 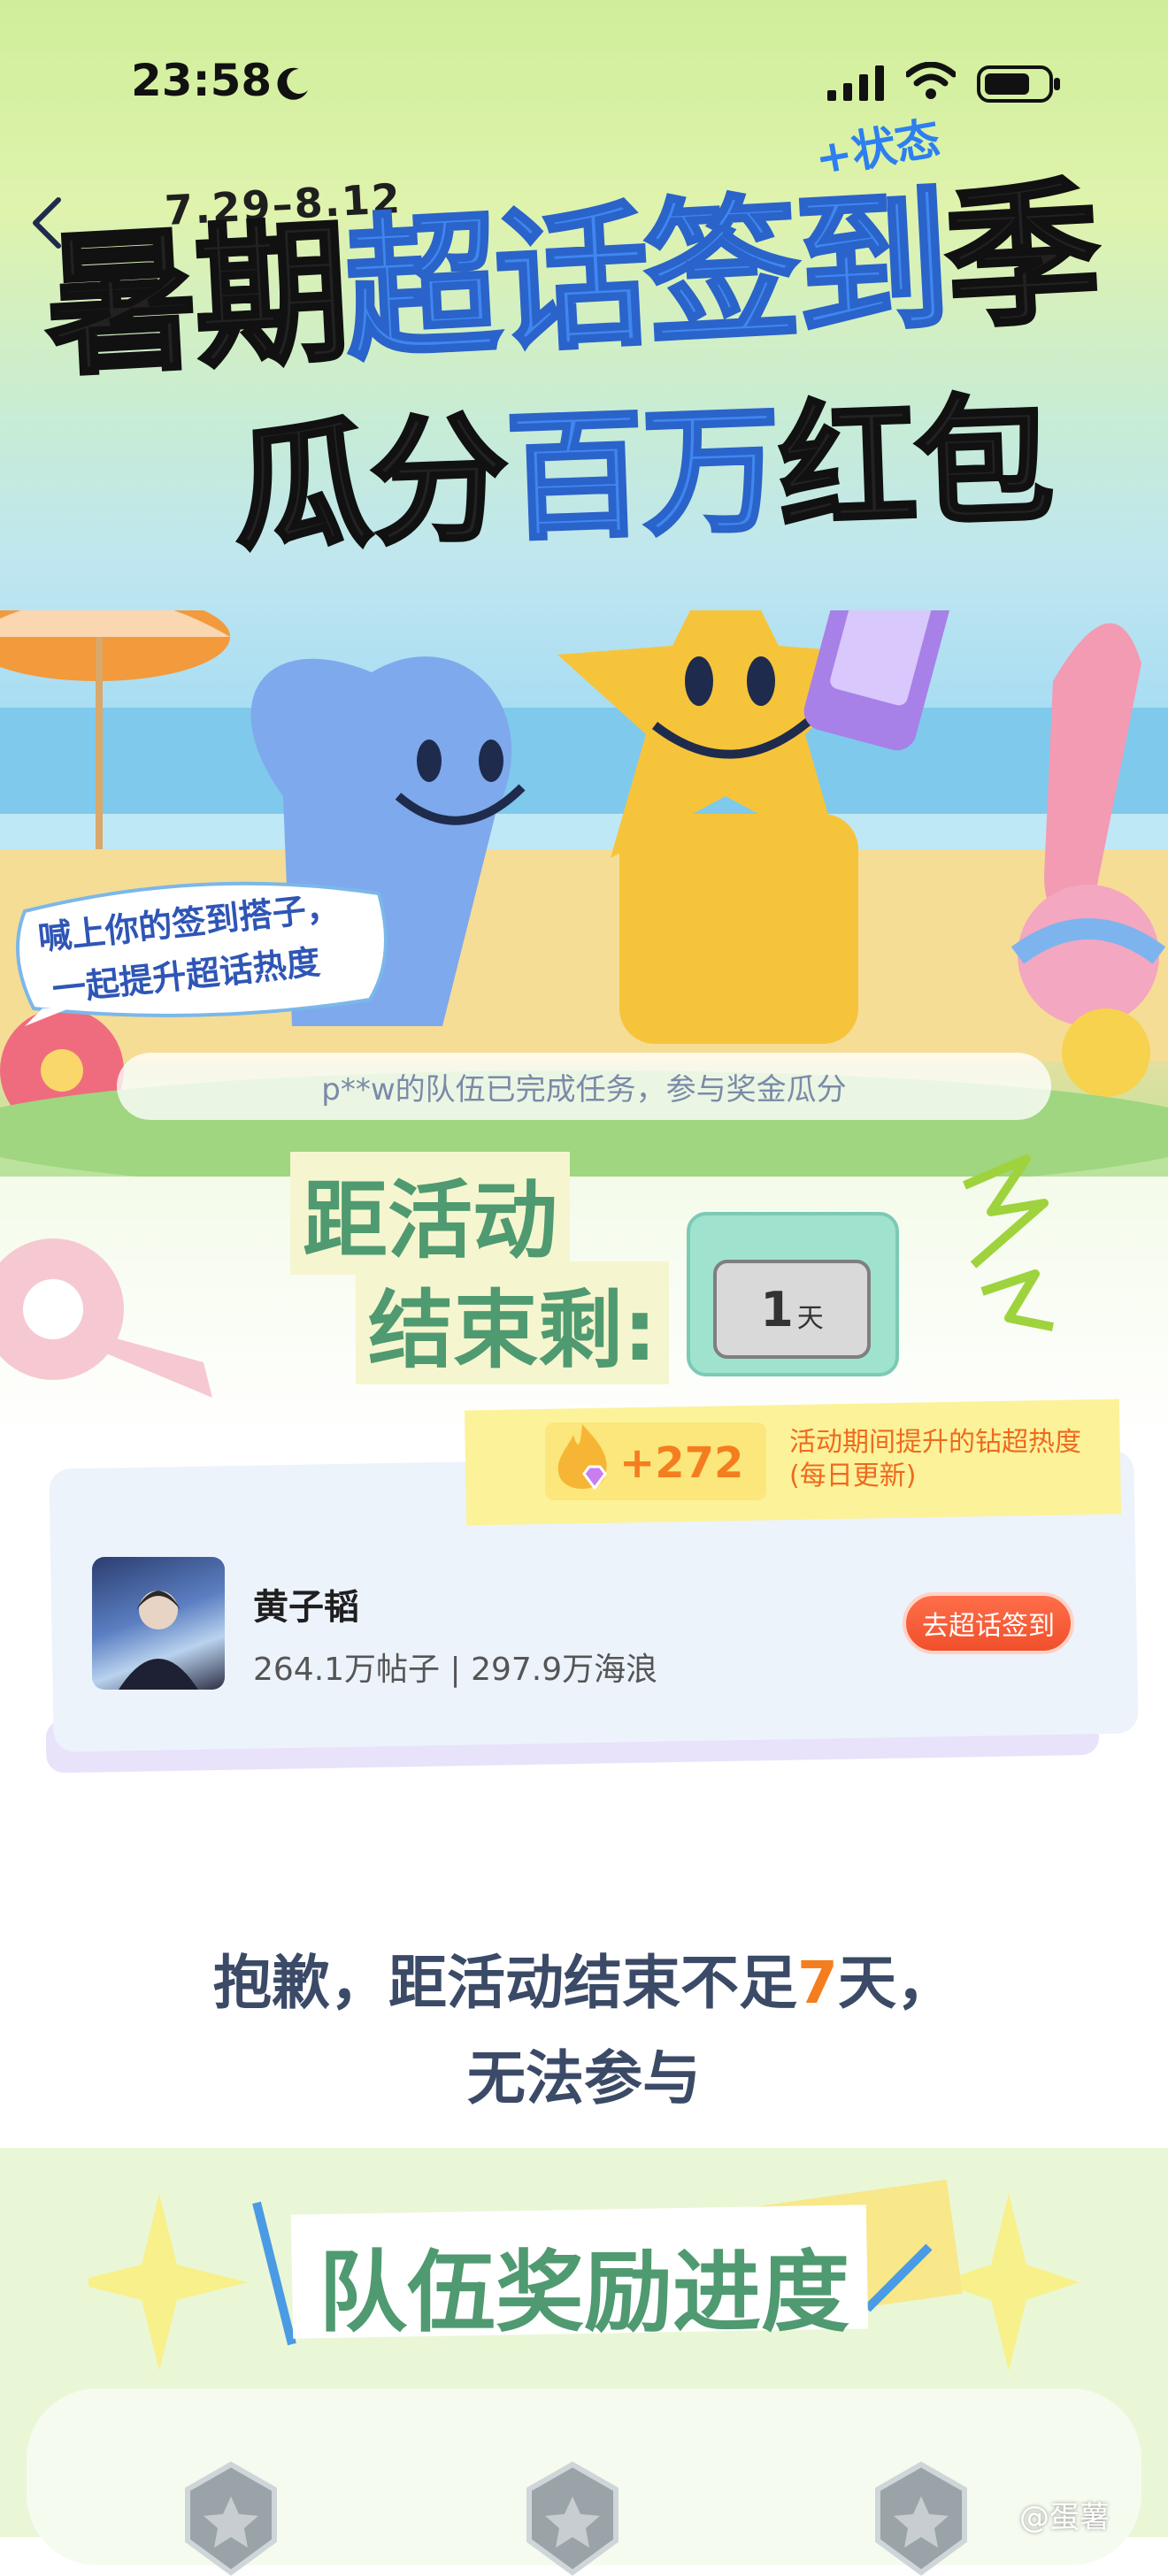 I want to click on title-highlight: 百万, so click(x=643, y=474).